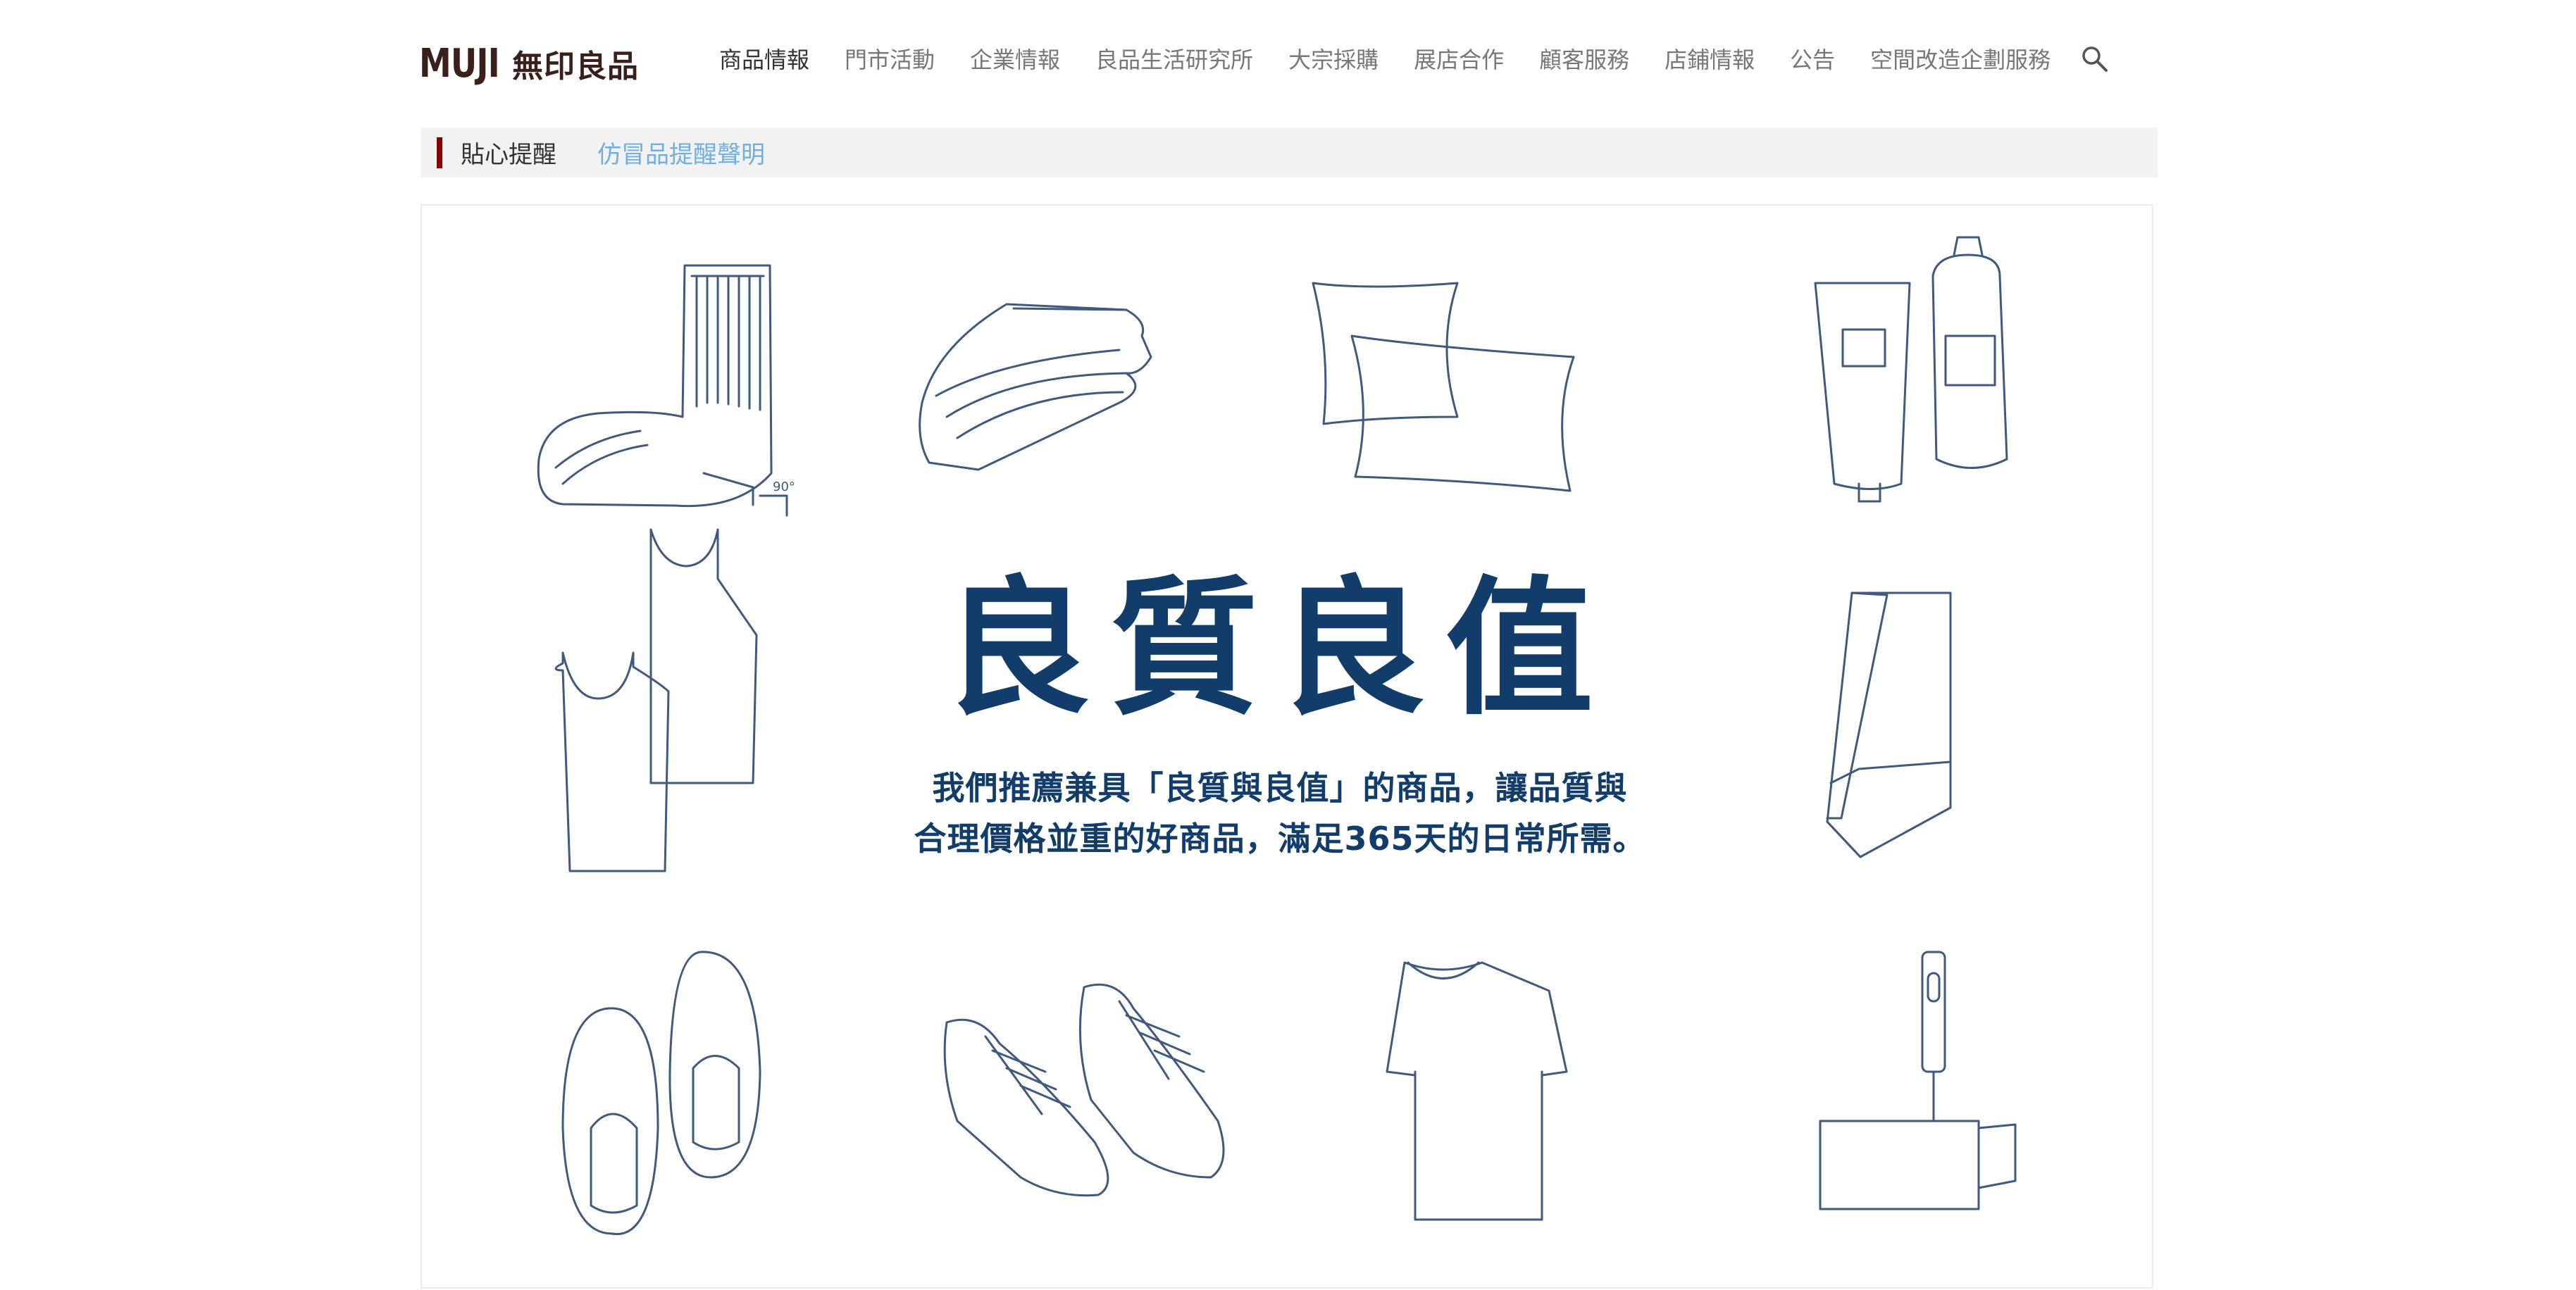  What do you see at coordinates (508, 155) in the screenshot?
I see `notice-label: 貼心提醒` at bounding box center [508, 155].